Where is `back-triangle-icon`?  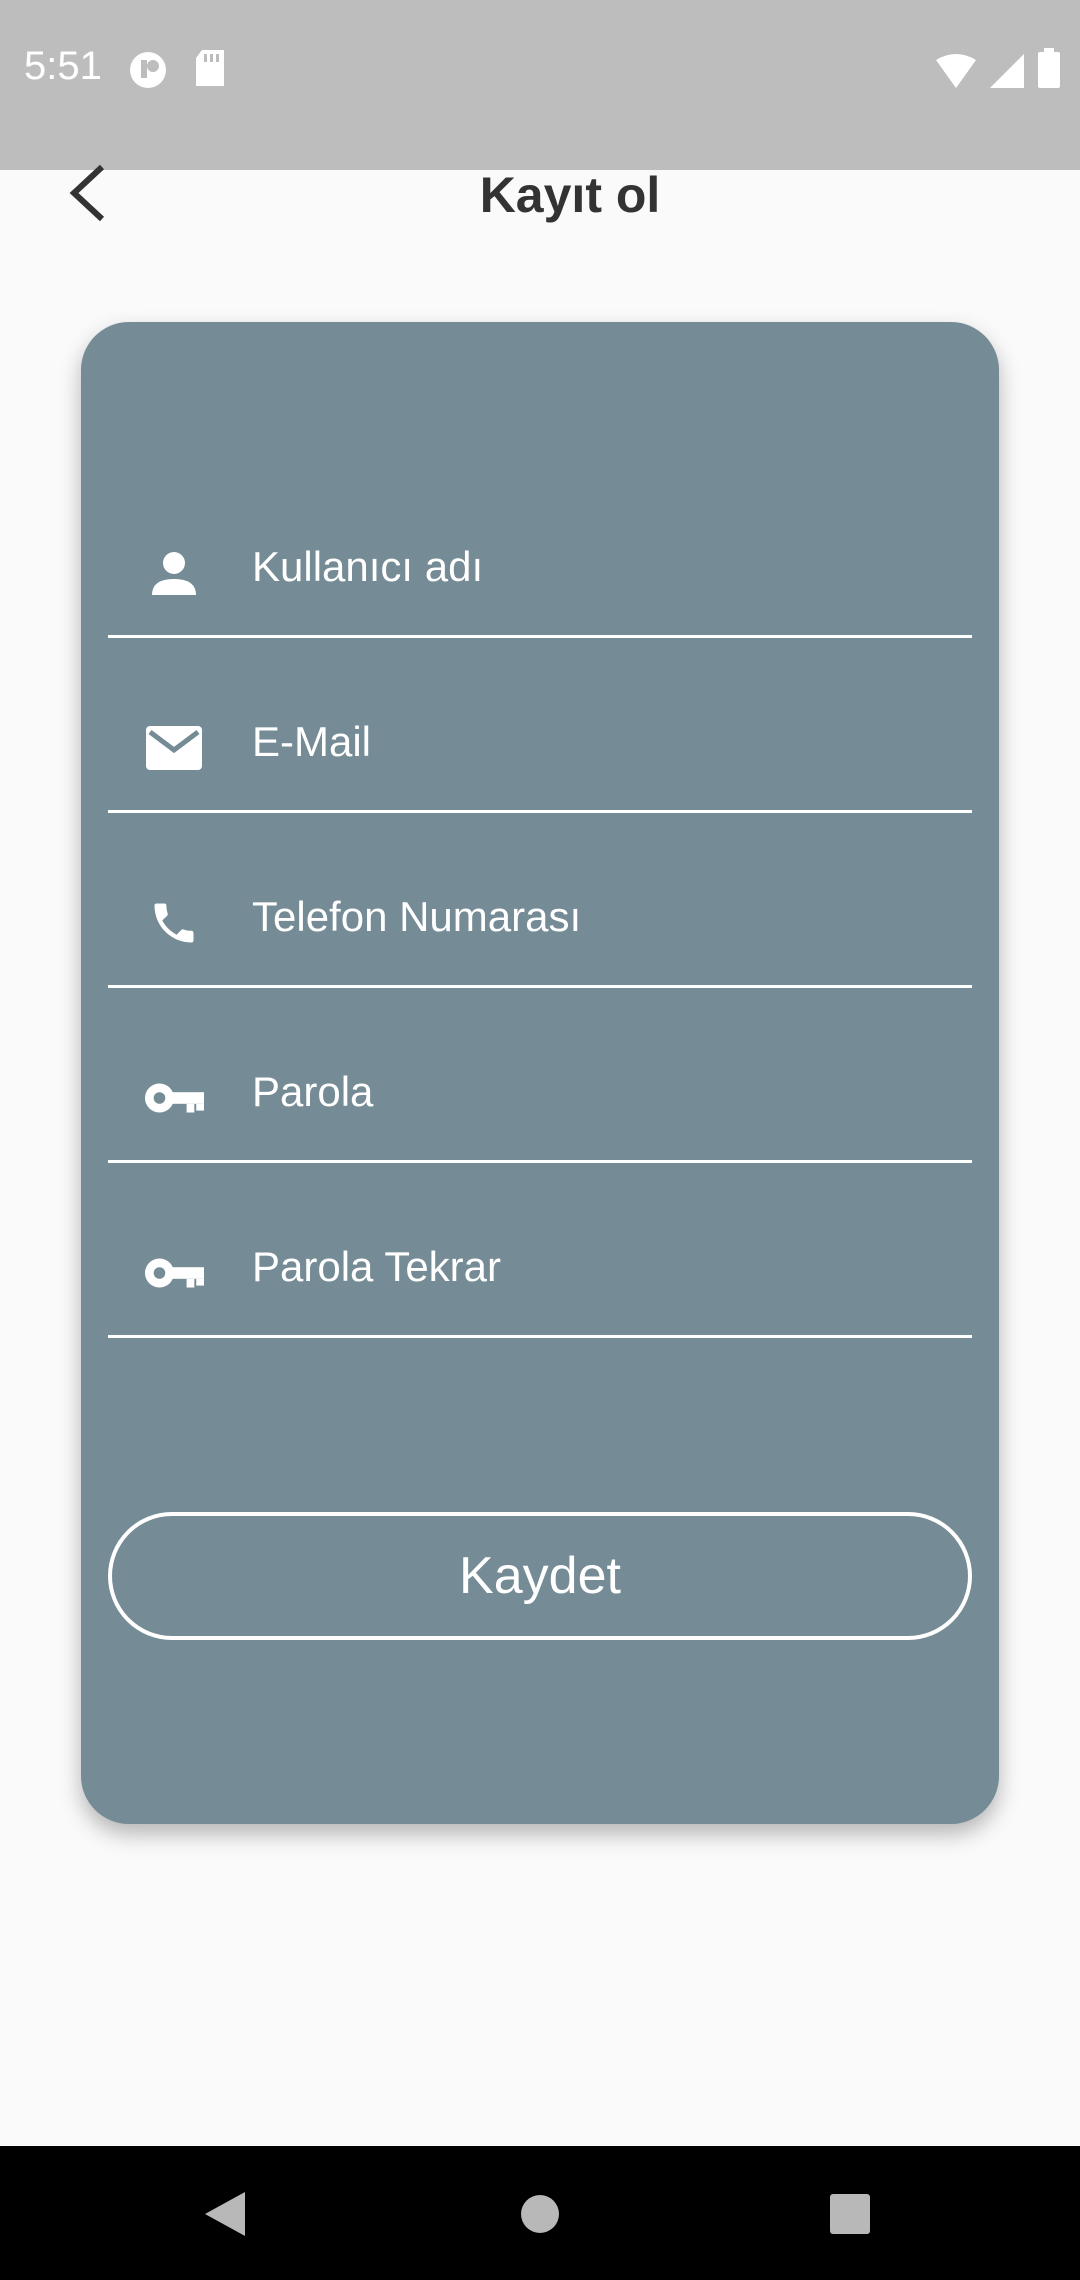
back-triangle-icon is located at coordinates (225, 2216).